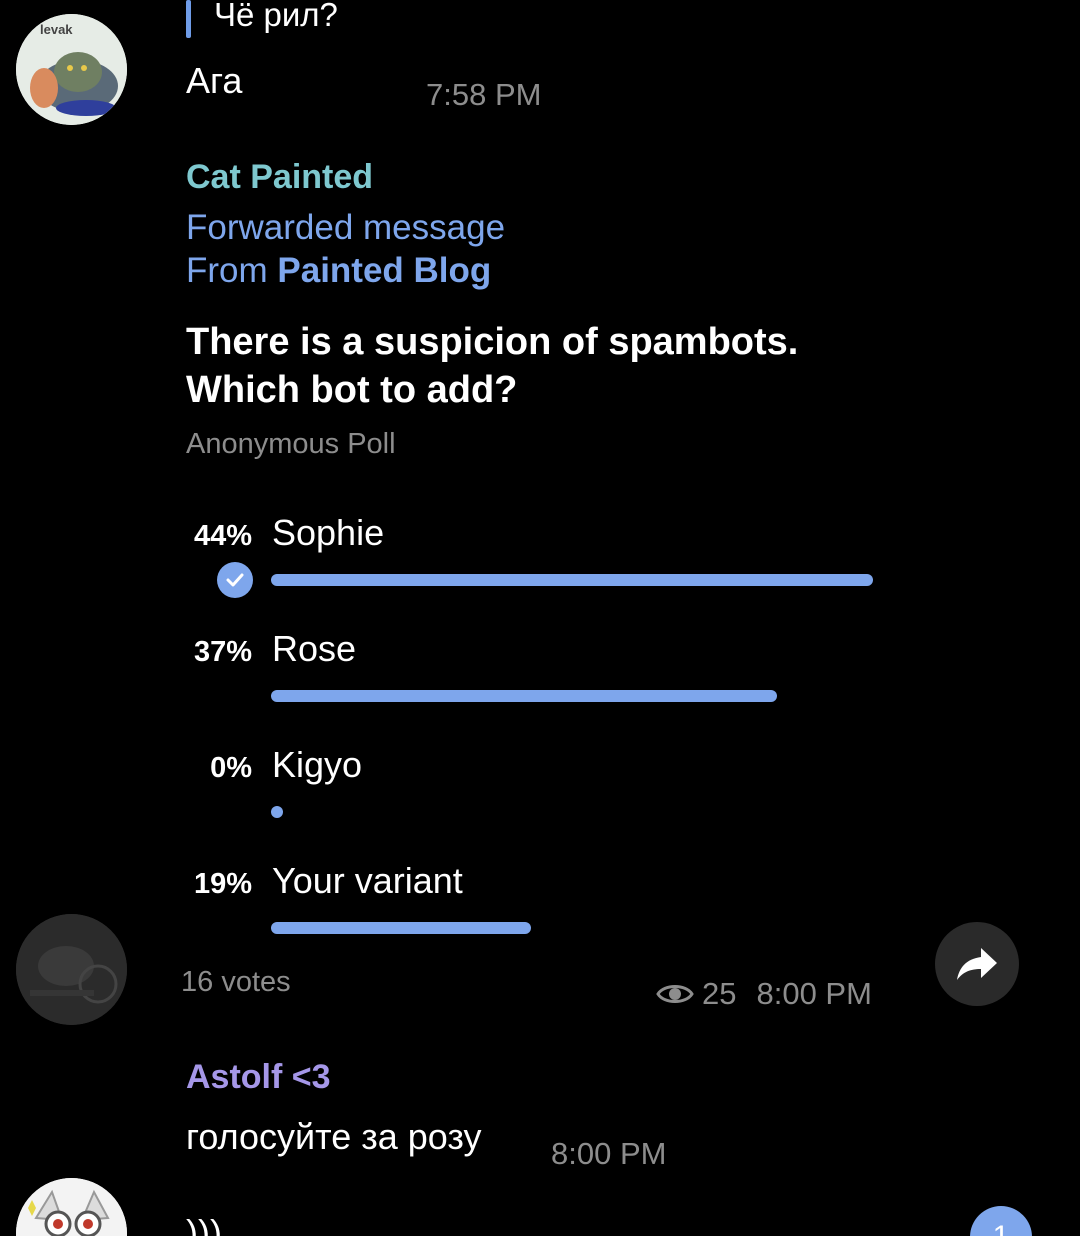  What do you see at coordinates (334, 1136) in the screenshot?
I see `message-text: голосуйте за розу` at bounding box center [334, 1136].